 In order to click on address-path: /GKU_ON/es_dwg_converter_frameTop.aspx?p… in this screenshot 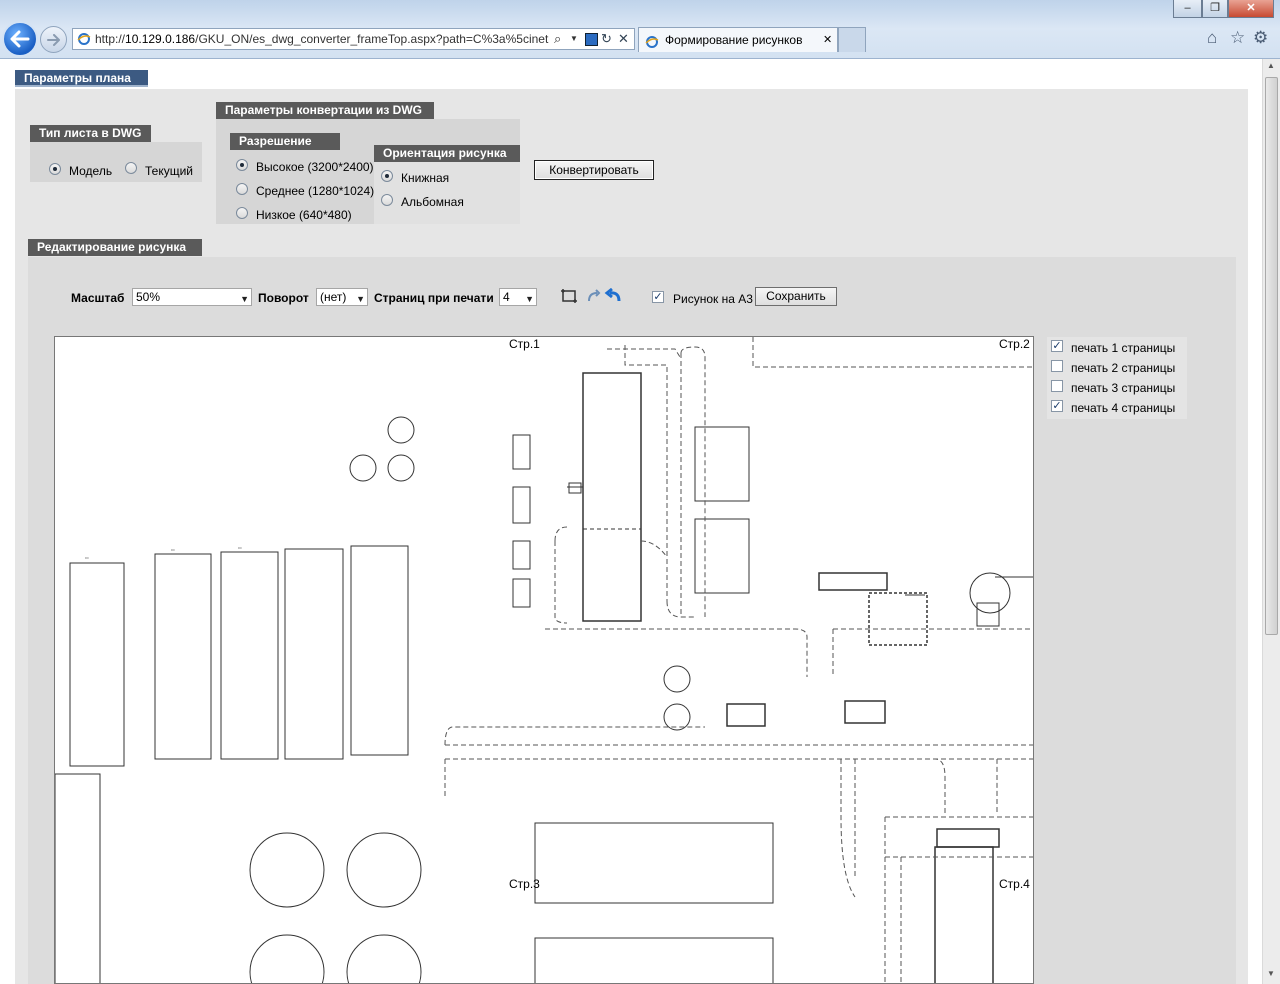, I will do `click(372, 39)`.